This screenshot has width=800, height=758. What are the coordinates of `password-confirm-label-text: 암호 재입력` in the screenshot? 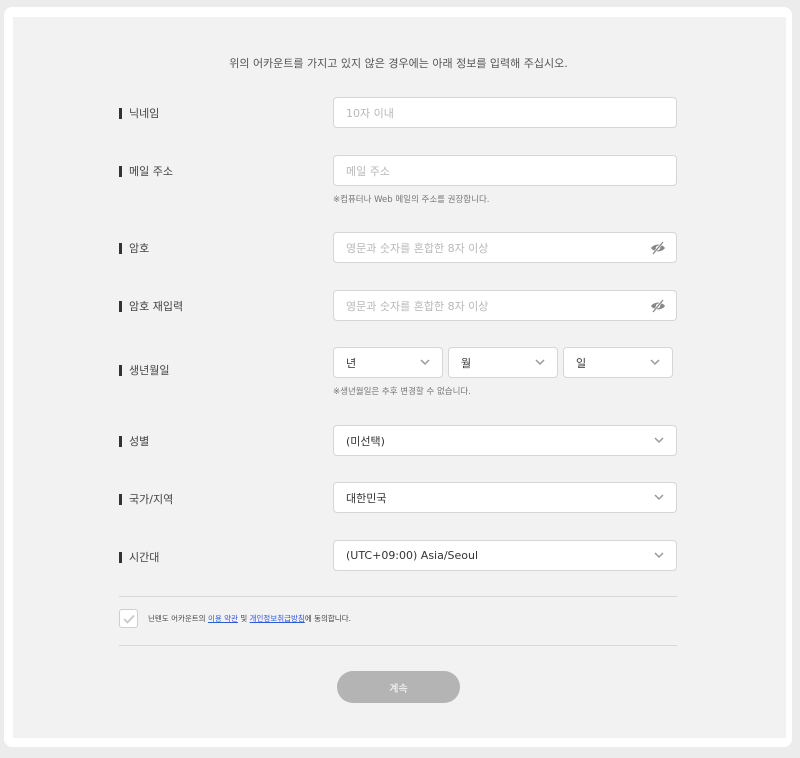 It's located at (156, 306).